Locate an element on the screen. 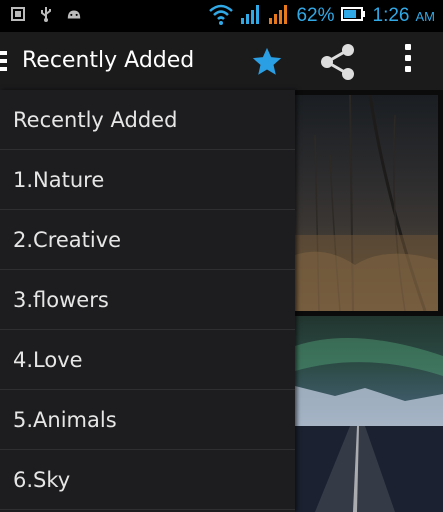 The width and height of the screenshot is (443, 512). page-title: Recently Added is located at coordinates (108, 60).